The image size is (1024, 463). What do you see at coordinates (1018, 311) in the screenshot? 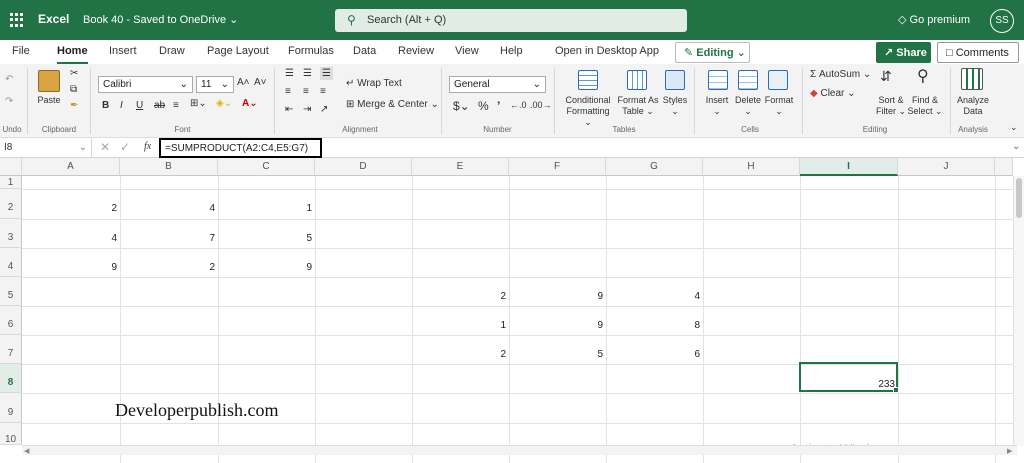
I see `vertical-scrollbar` at bounding box center [1018, 311].